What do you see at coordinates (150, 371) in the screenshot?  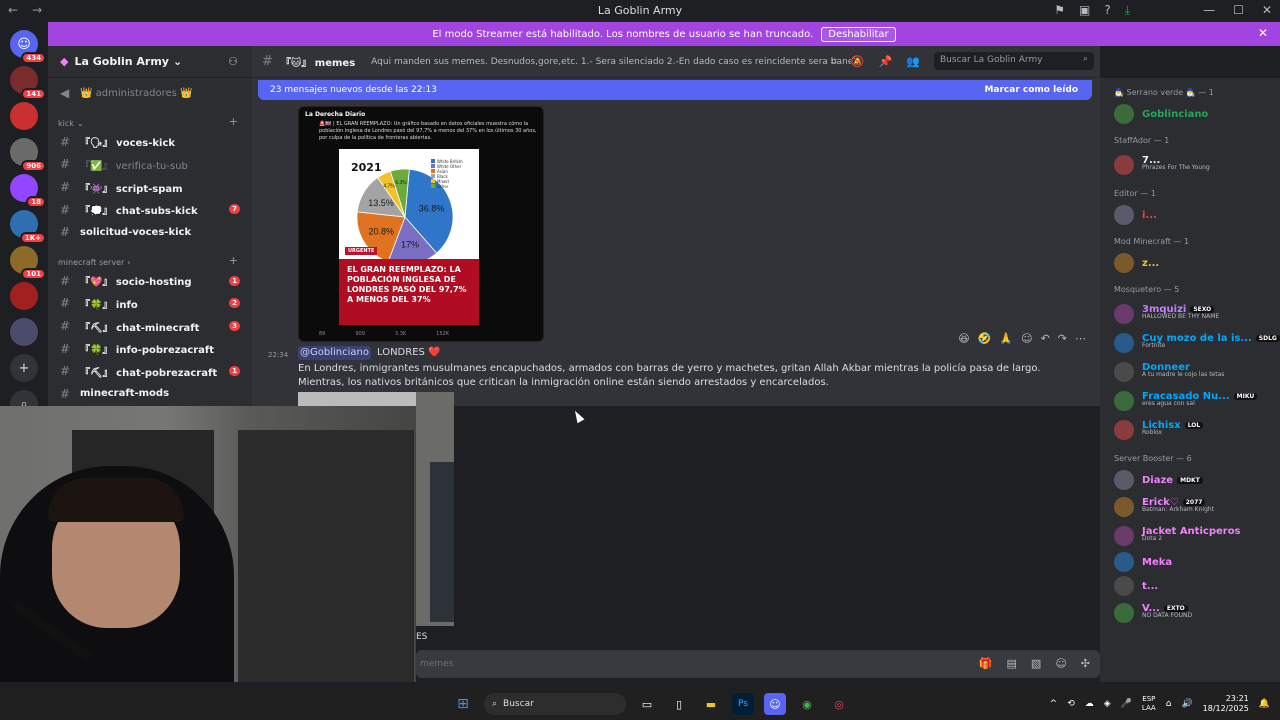 I see `channel-chat-pobrezacraft: # 『⛏』 chat-pobrezacraft 1` at bounding box center [150, 371].